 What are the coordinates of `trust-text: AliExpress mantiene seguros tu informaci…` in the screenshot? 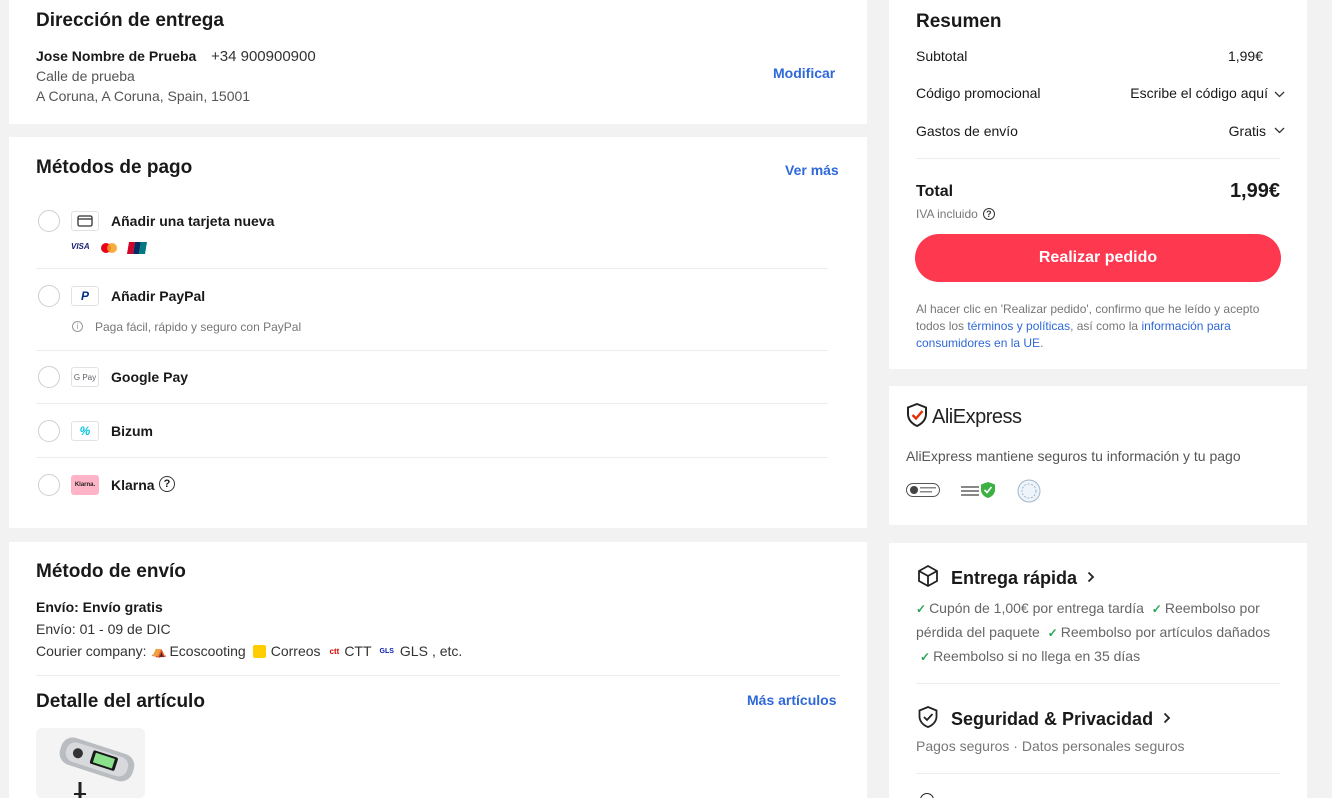 It's located at (1073, 456).